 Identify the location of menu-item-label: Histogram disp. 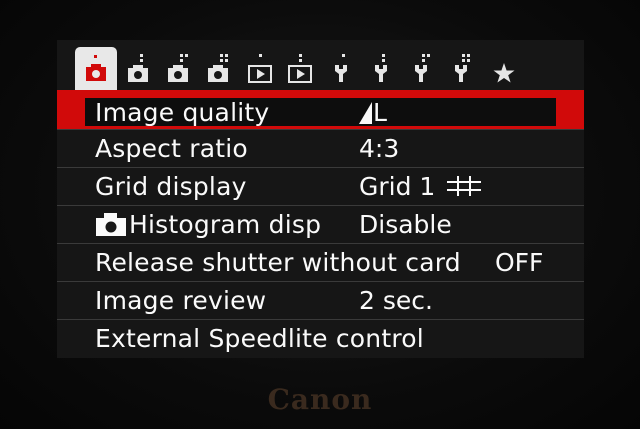
(208, 225).